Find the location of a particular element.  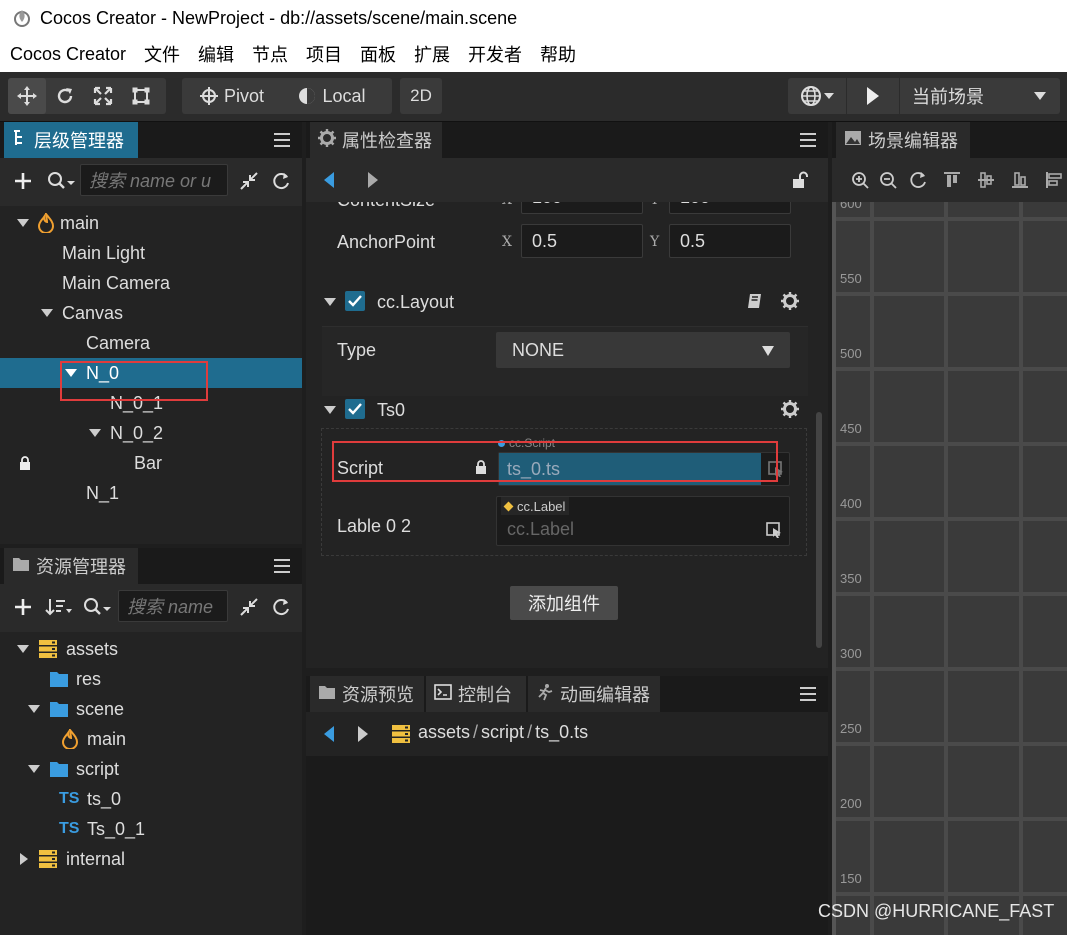

menu-developer: 开发者 is located at coordinates (495, 54).